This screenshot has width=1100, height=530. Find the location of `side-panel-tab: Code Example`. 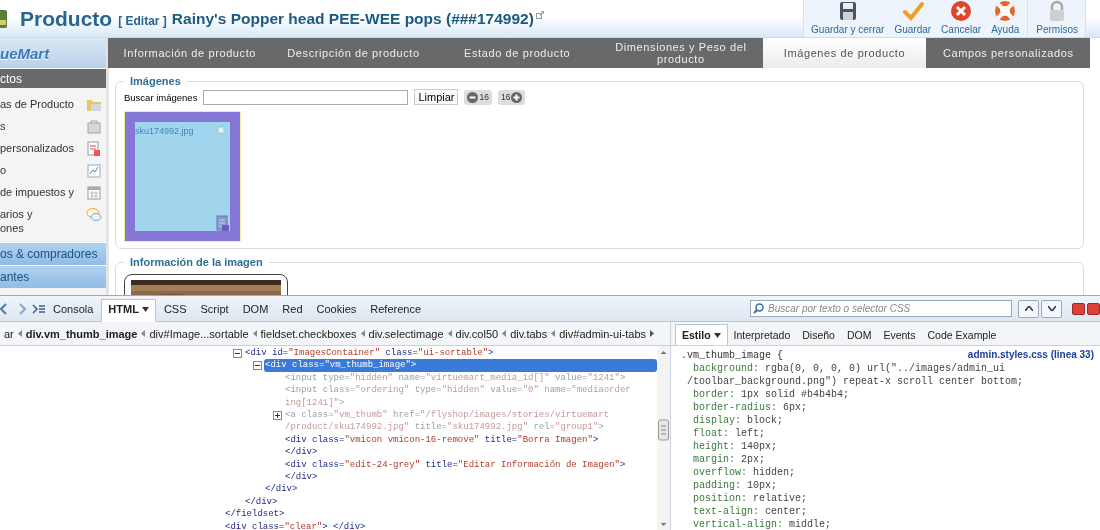

side-panel-tab: Code Example is located at coordinates (962, 335).